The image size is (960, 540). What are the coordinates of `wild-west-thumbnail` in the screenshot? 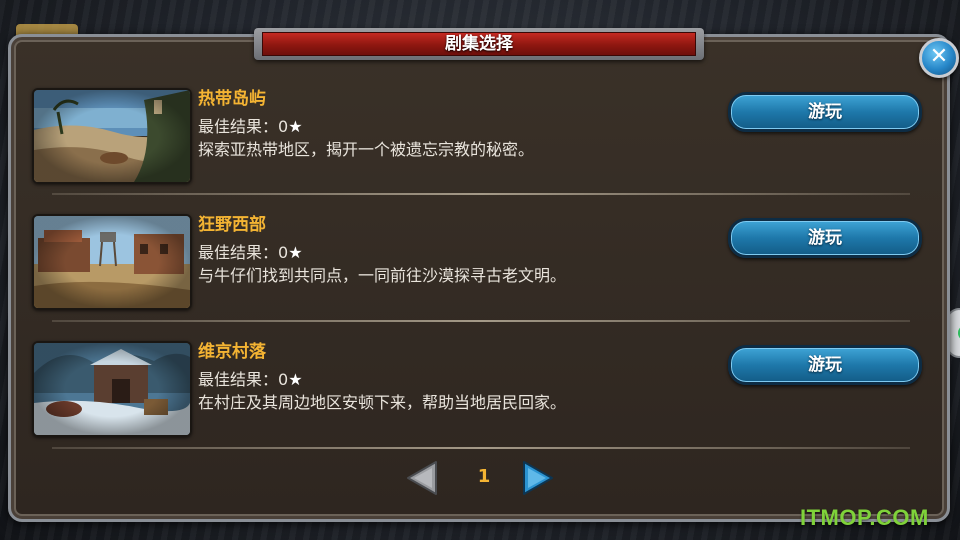 It's located at (112, 262).